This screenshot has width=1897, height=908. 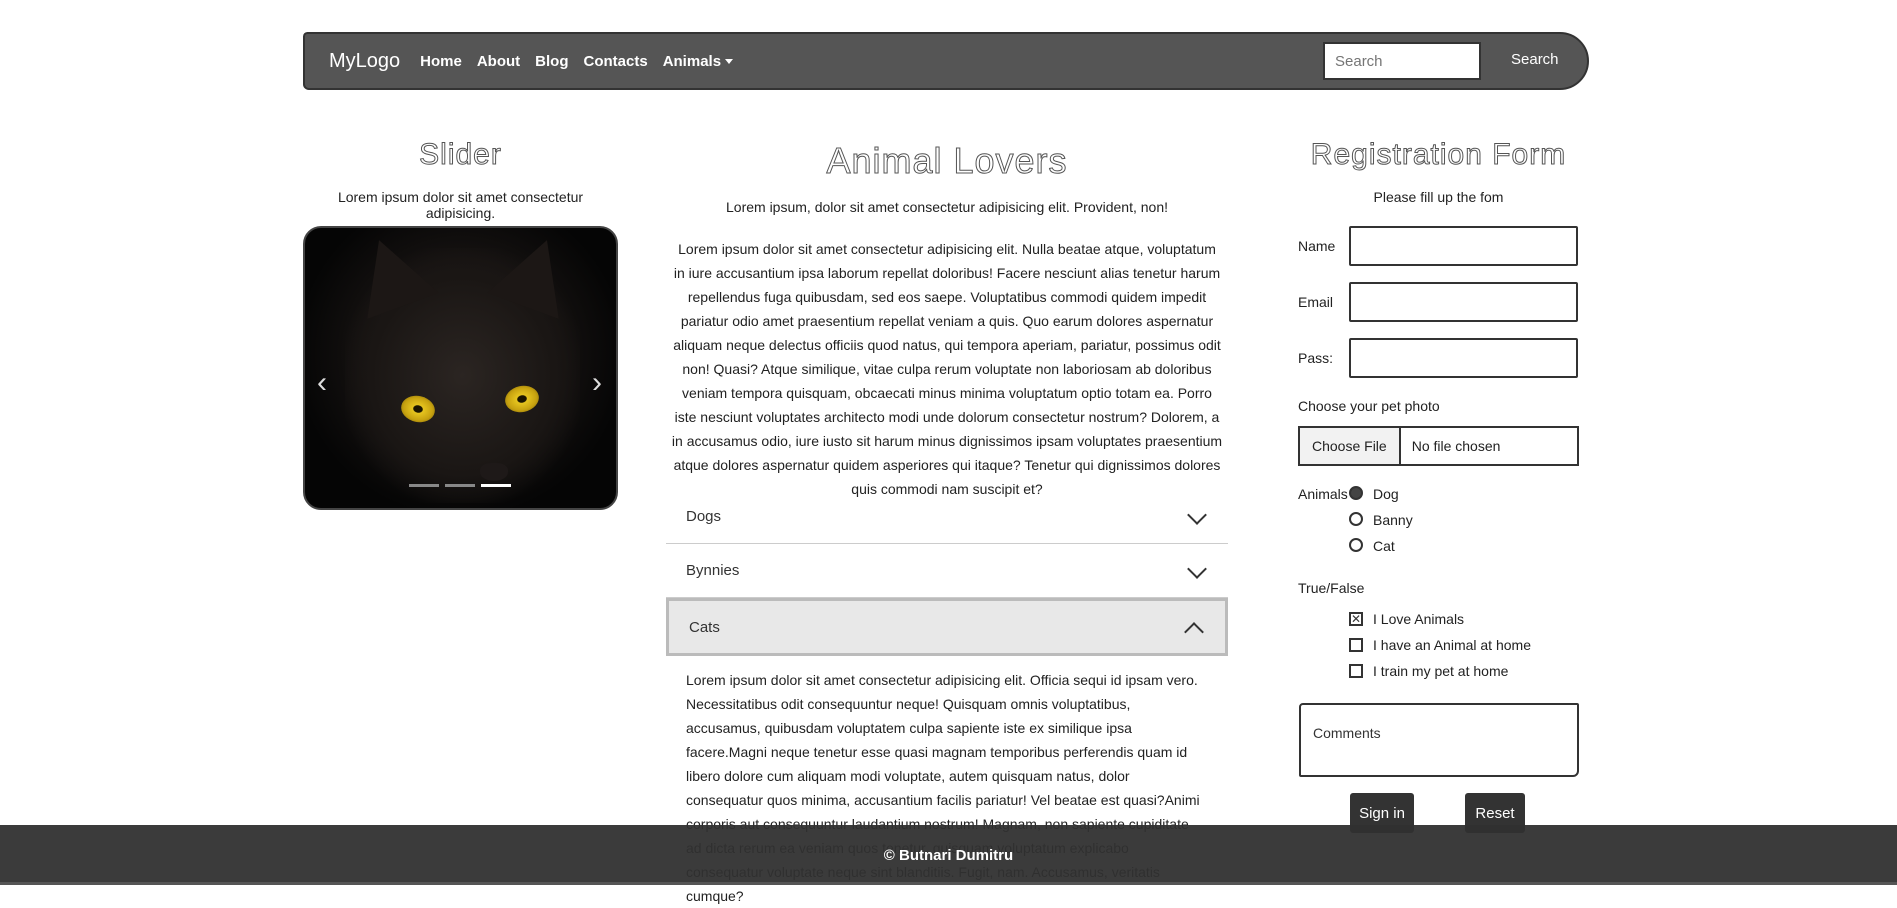 I want to click on radio-banny-label: Banny, so click(x=1393, y=520).